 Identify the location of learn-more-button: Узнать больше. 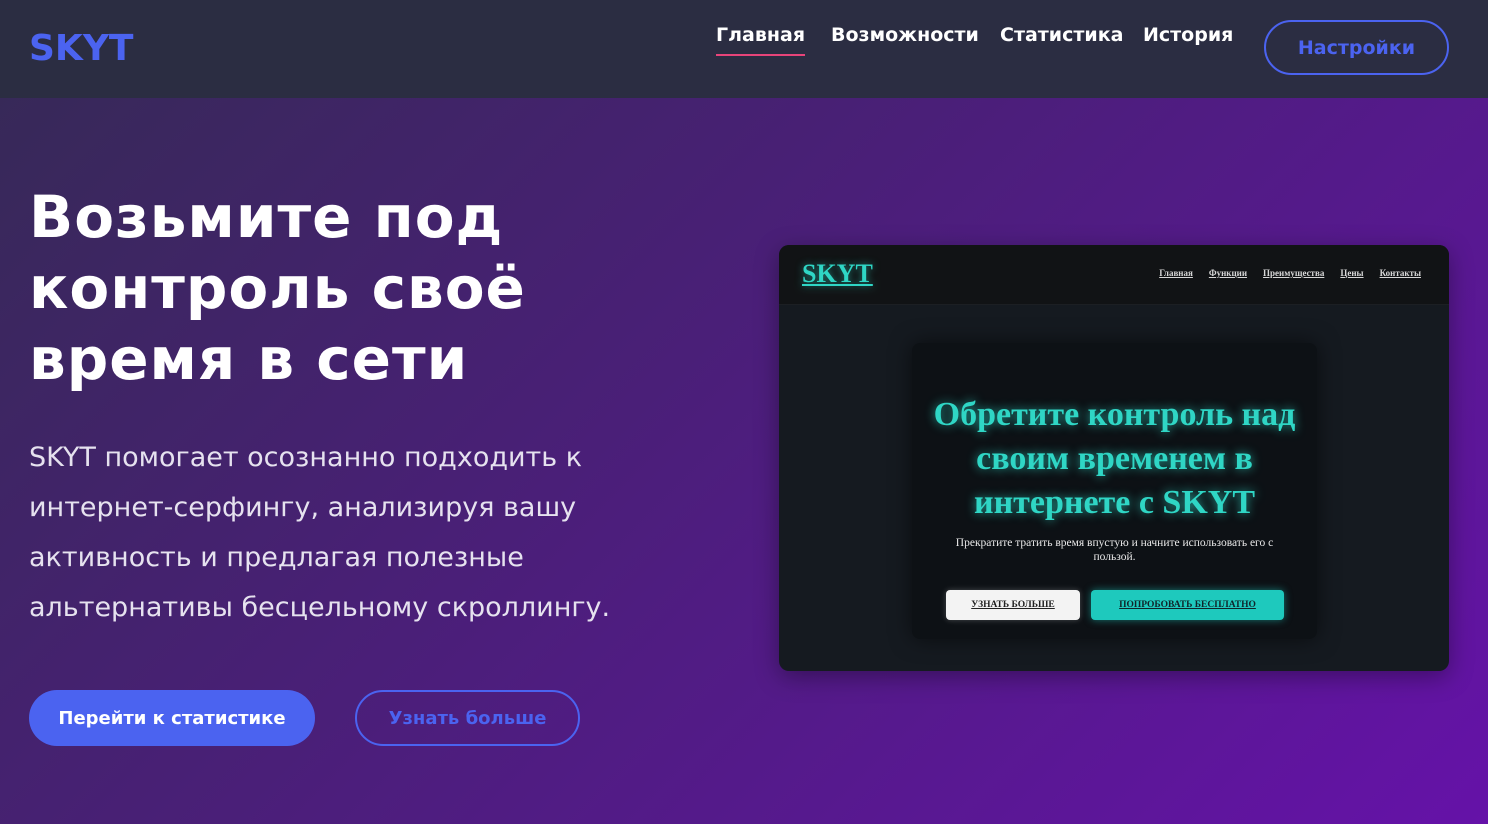
(467, 718).